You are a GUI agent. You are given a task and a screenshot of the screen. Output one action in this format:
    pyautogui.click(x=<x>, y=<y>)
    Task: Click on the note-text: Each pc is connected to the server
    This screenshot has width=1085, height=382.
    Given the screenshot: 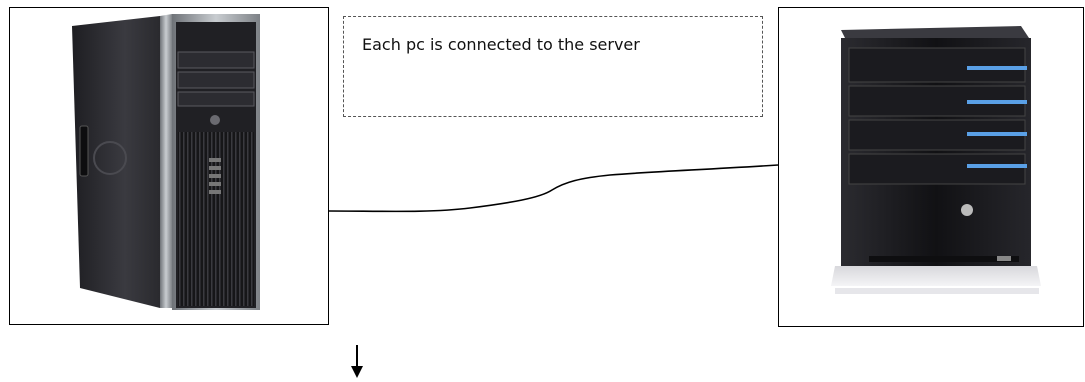 What is the action you would take?
    pyautogui.click(x=501, y=44)
    